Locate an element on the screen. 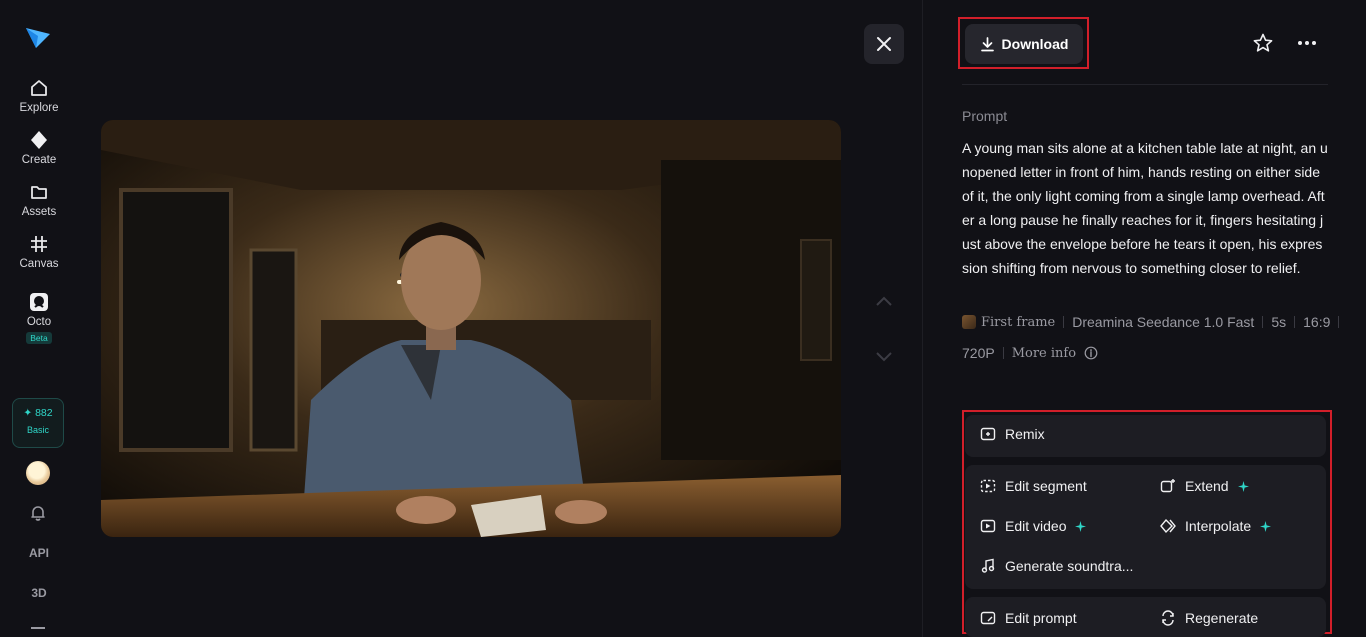  edit-prompt-button: Edit prompt is located at coordinates (1028, 618).